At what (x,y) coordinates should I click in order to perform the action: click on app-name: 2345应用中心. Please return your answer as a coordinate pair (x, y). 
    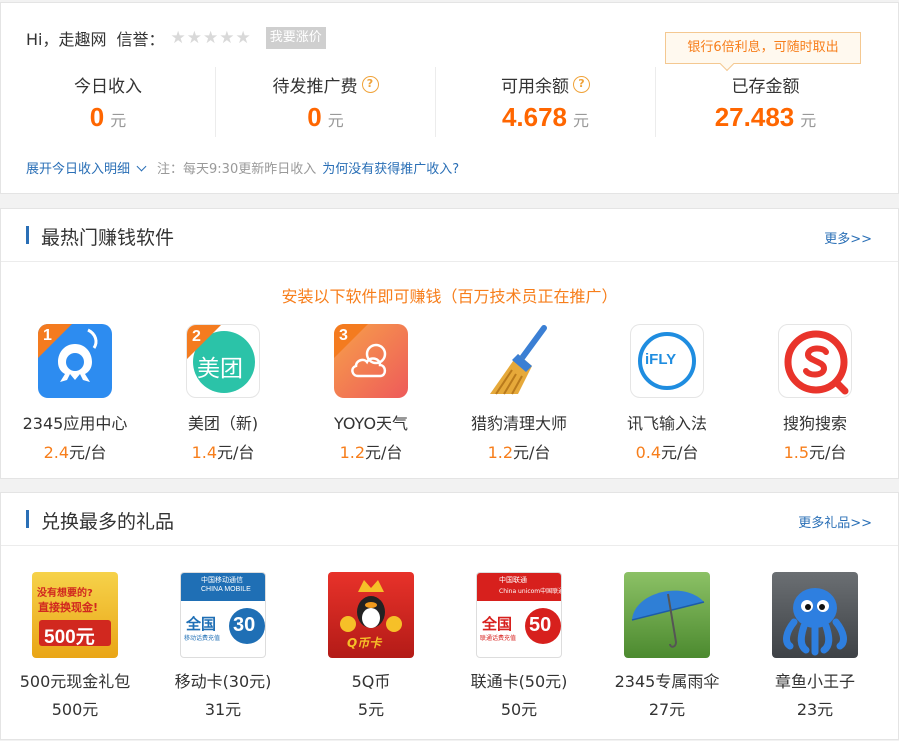
    Looking at the image, I should click on (75, 422).